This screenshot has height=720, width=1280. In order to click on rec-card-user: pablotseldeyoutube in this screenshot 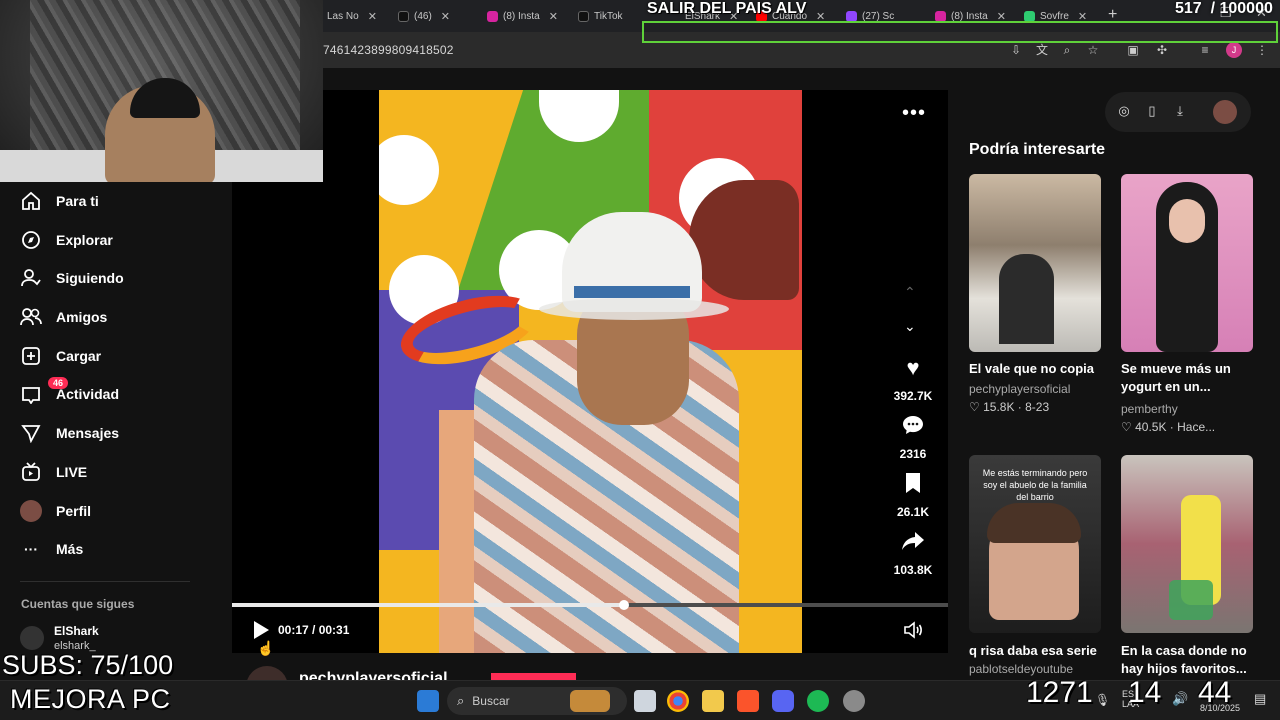, I will do `click(1021, 669)`.